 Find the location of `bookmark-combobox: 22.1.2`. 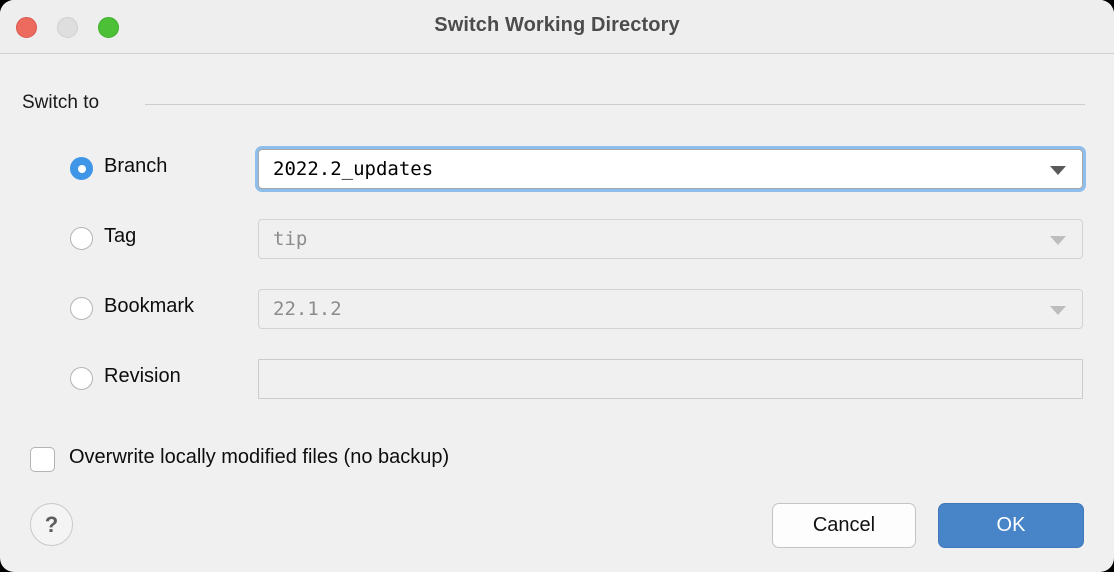

bookmark-combobox: 22.1.2 is located at coordinates (670, 309).